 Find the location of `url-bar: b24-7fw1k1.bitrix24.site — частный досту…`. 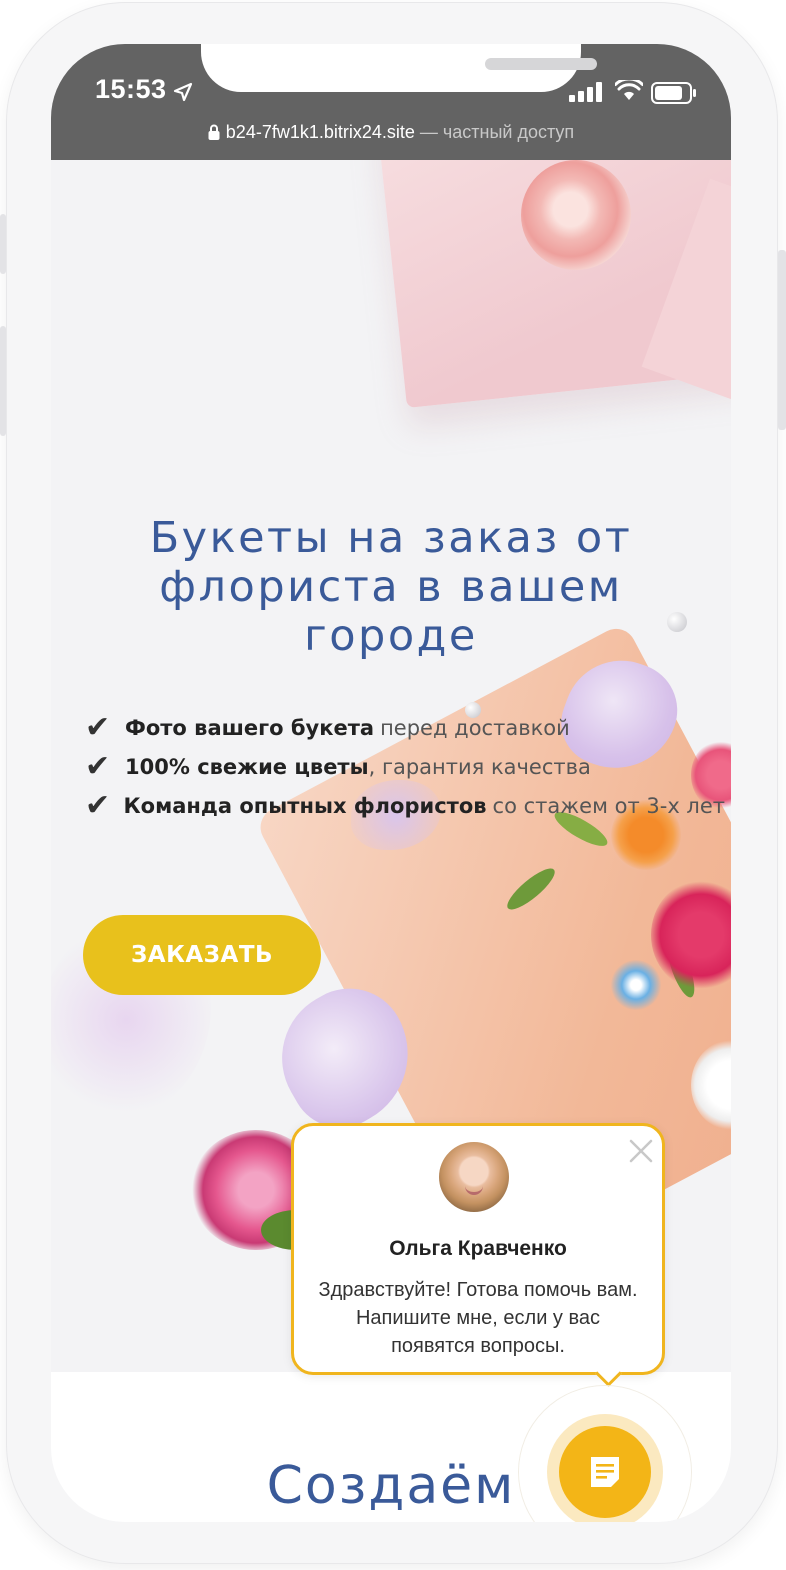

url-bar: b24-7fw1k1.bitrix24.site — частный досту… is located at coordinates (391, 132).